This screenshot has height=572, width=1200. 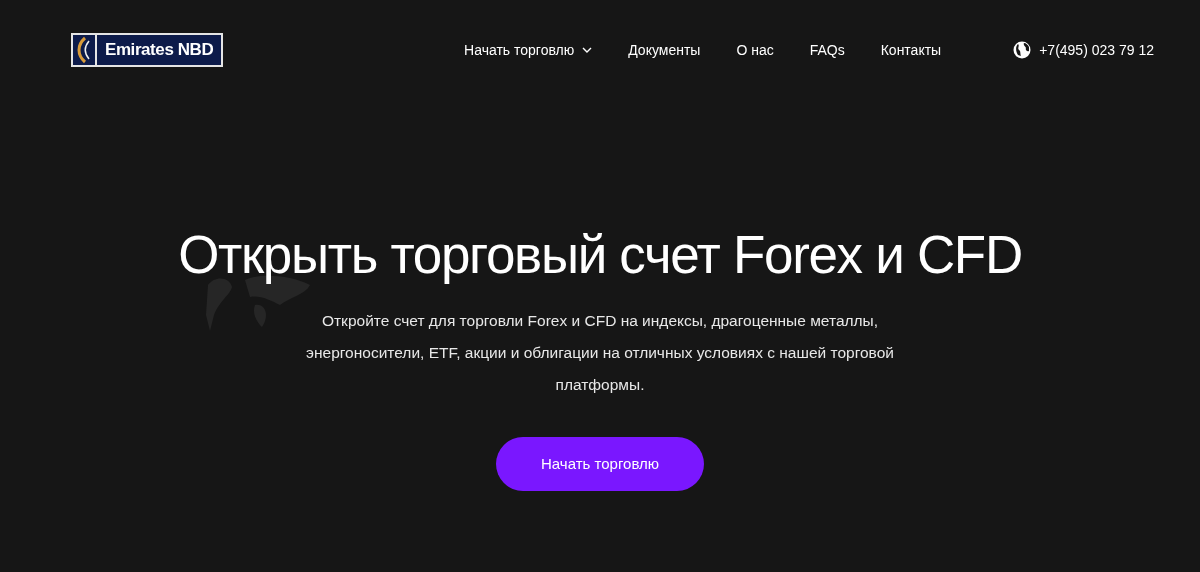 What do you see at coordinates (911, 50) in the screenshot?
I see `nav-link: Контакты` at bounding box center [911, 50].